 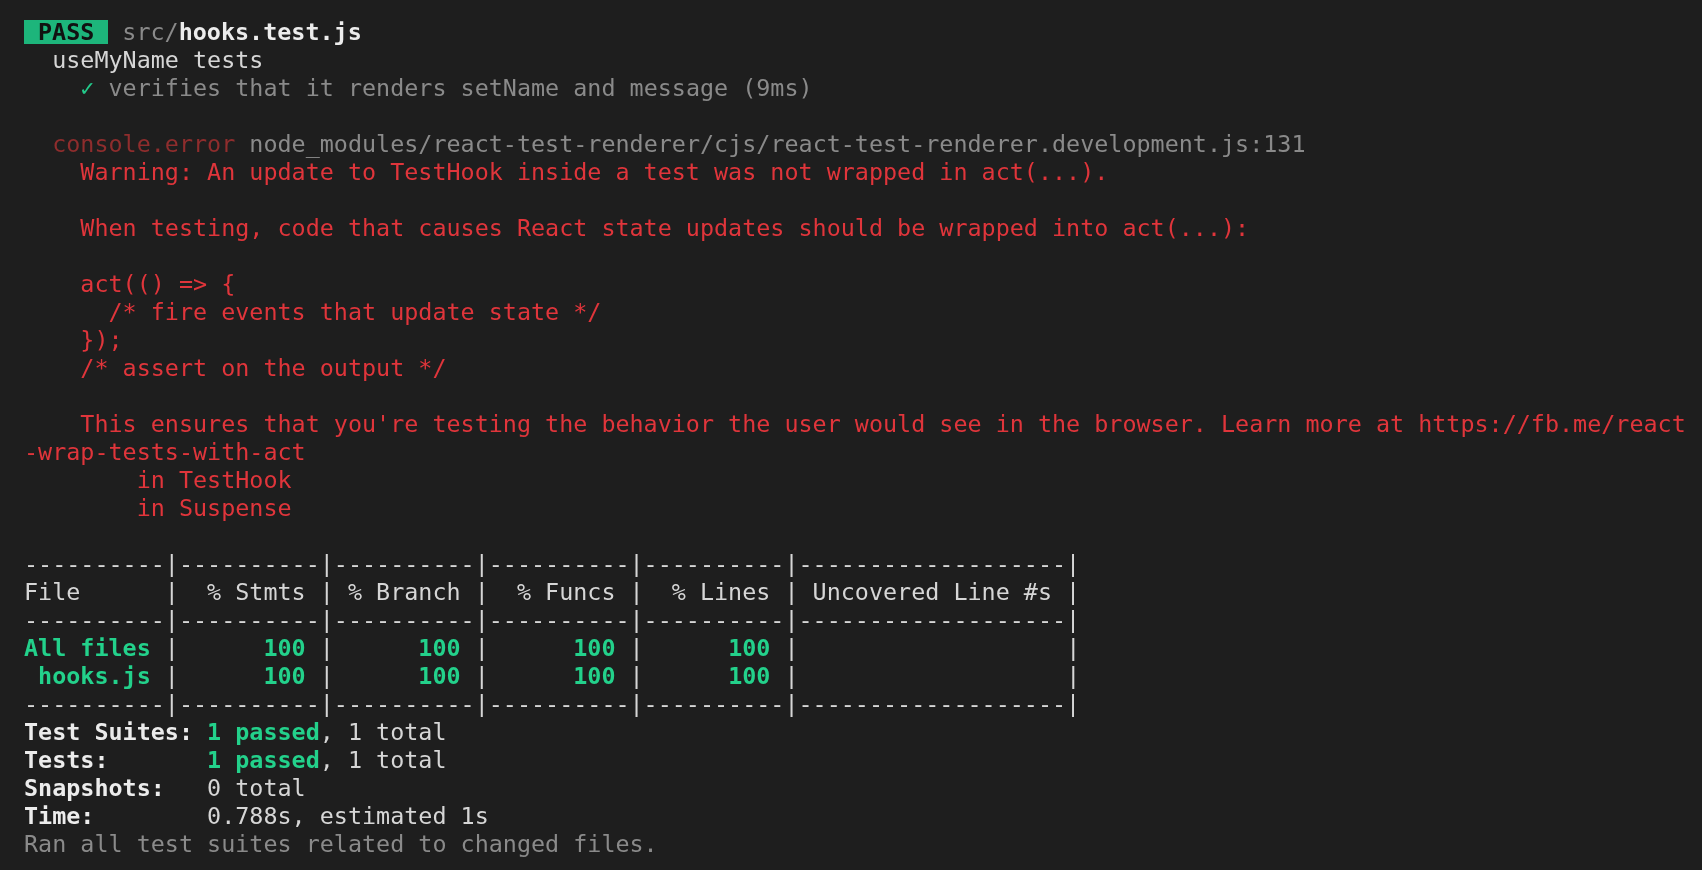 What do you see at coordinates (263, 368) in the screenshot?
I see `terminal-line: /* assert on the output */` at bounding box center [263, 368].